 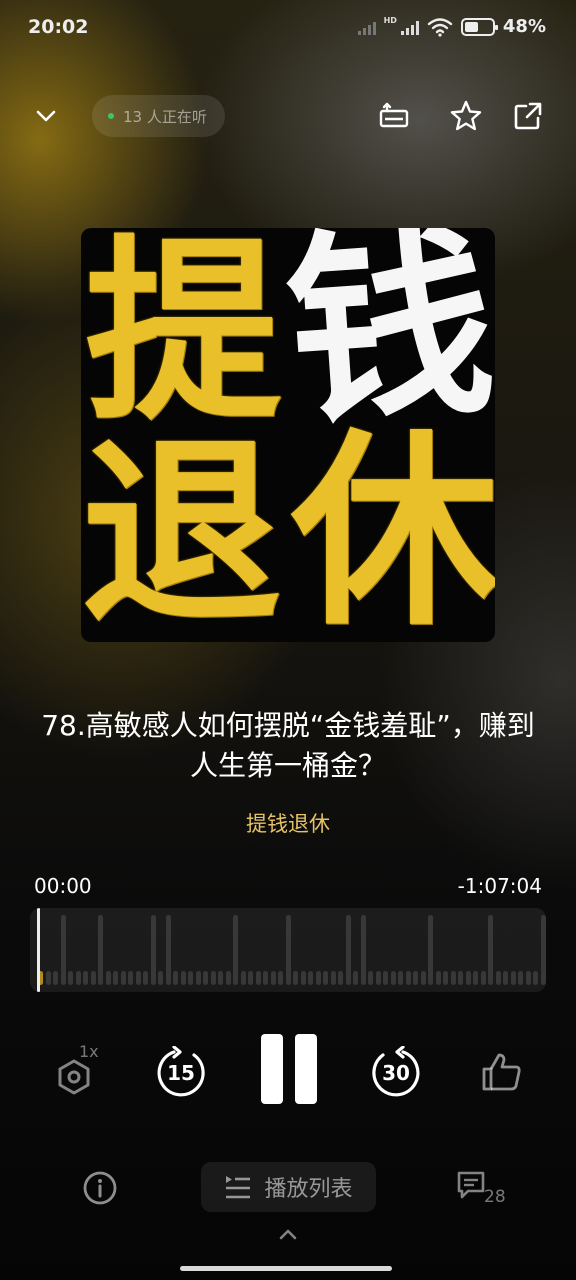 I want to click on player-bottom-bar: 播放列表 28, so click(x=288, y=1188).